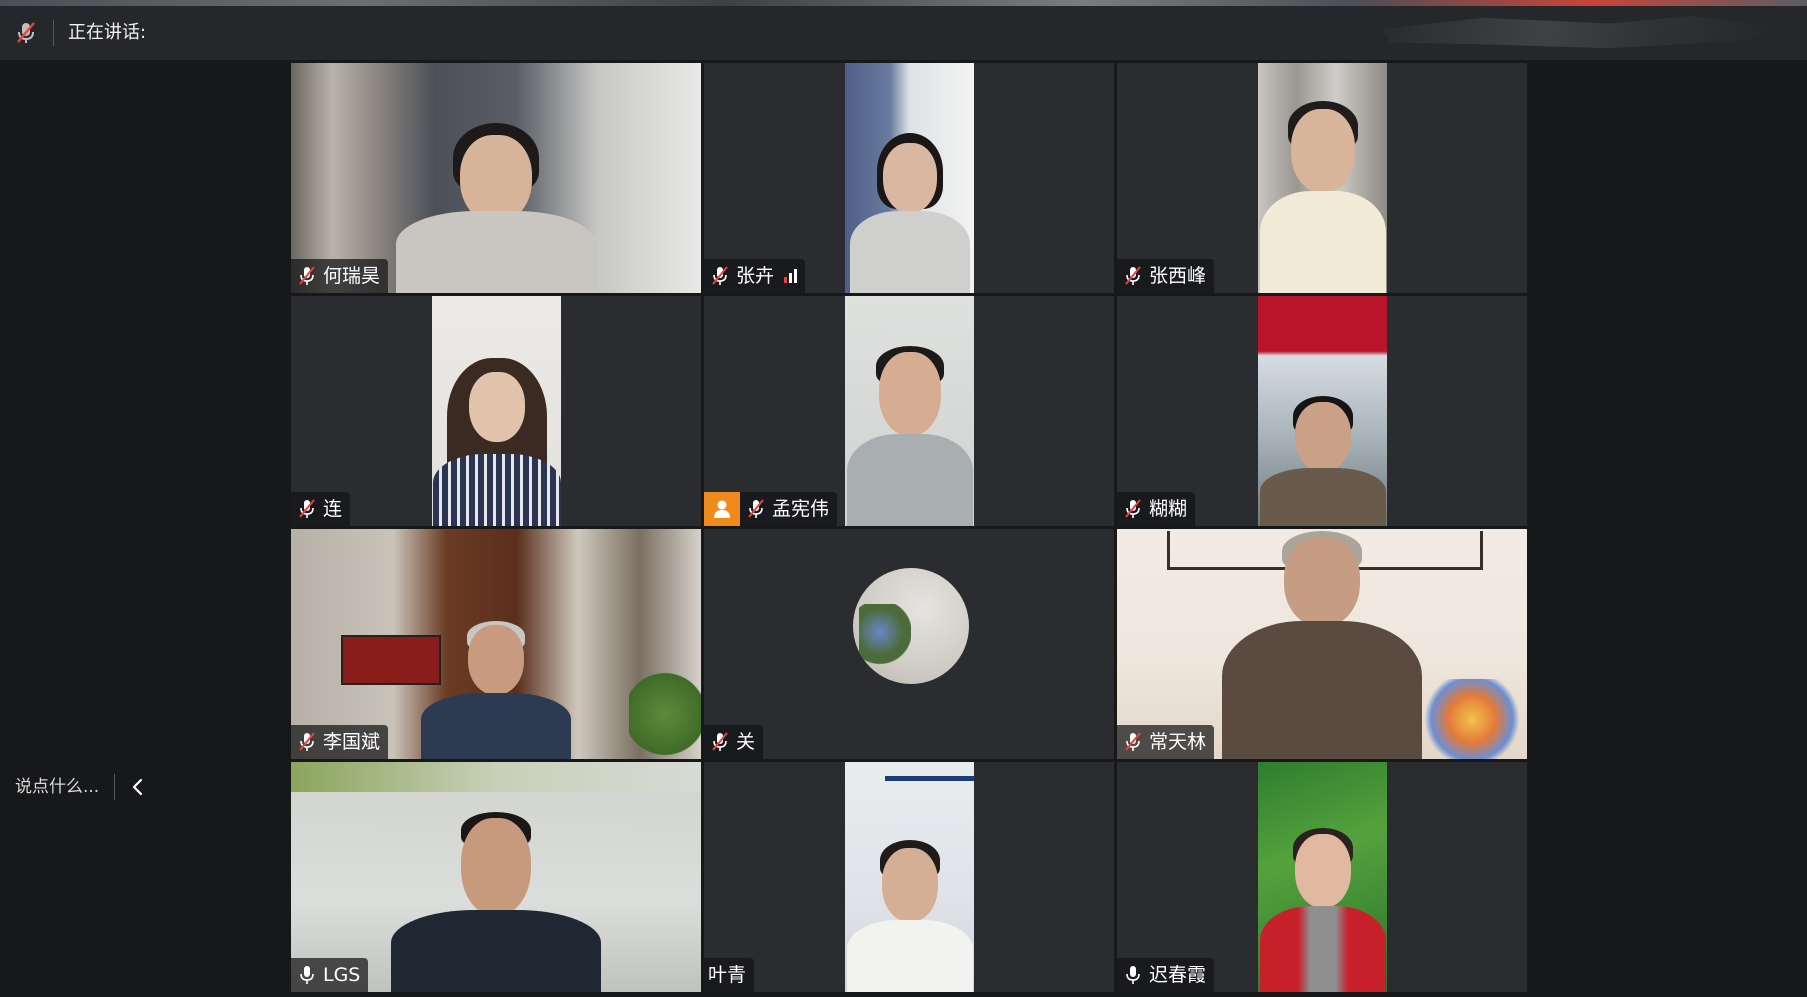 The width and height of the screenshot is (1807, 997). Describe the element at coordinates (1178, 276) in the screenshot. I see `participant-name: 张西峰` at that location.